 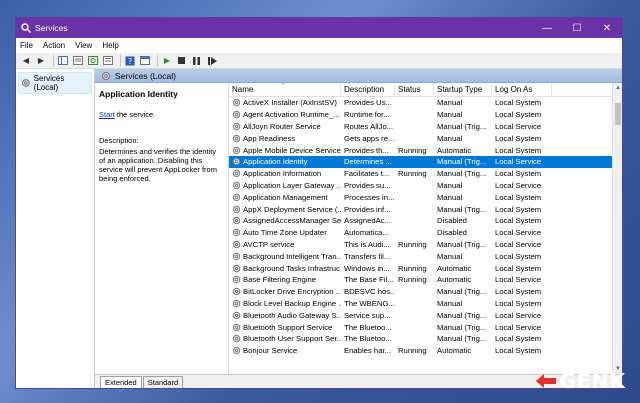 I want to click on toolbar: ◀ ▶ ? ▶, so click(x=319, y=61).